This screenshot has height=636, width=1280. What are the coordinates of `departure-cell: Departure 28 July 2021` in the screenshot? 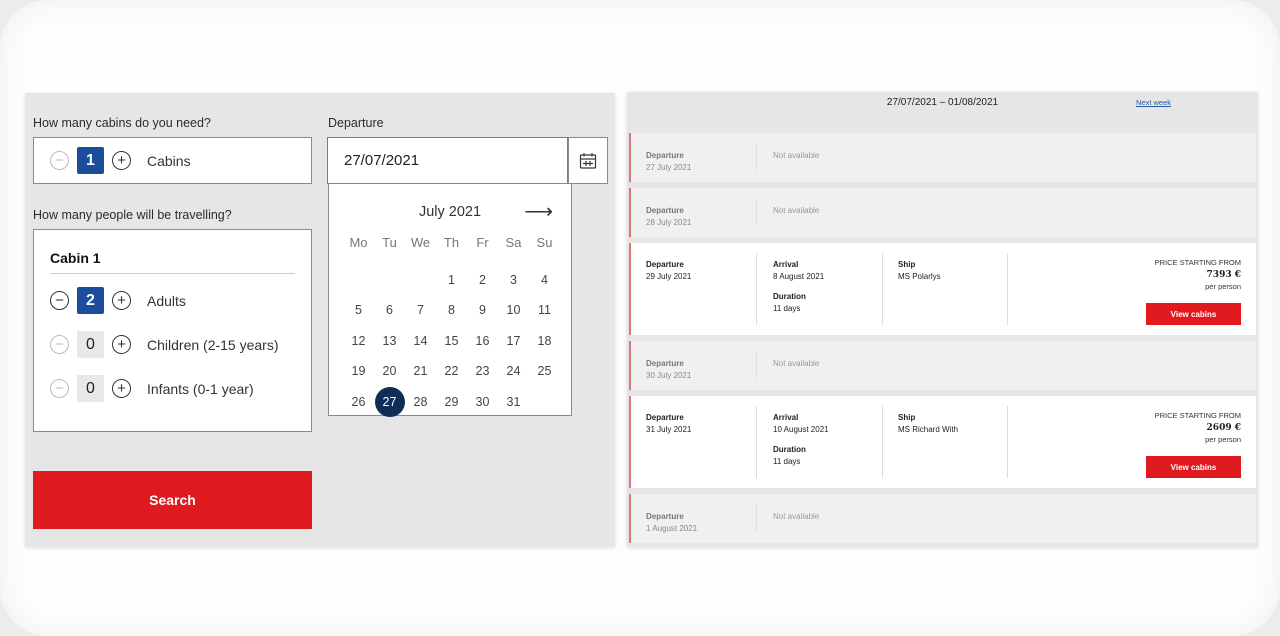 It's located at (668, 217).